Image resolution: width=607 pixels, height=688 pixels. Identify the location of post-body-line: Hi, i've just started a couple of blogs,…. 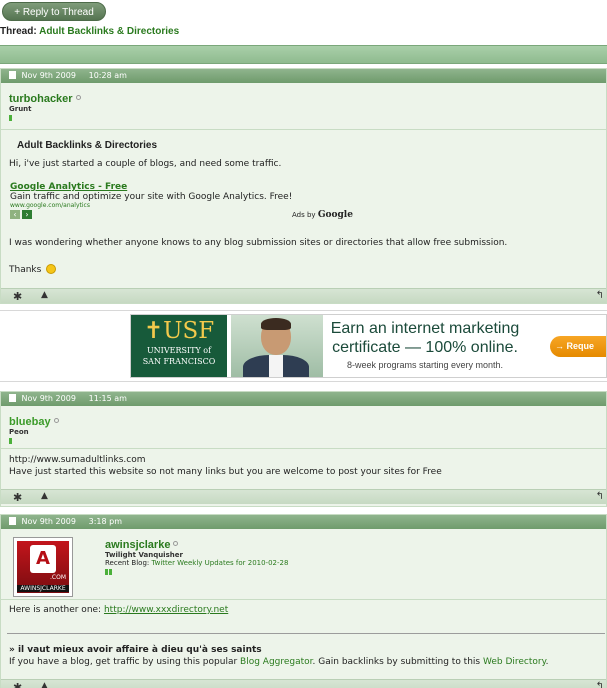
(145, 164).